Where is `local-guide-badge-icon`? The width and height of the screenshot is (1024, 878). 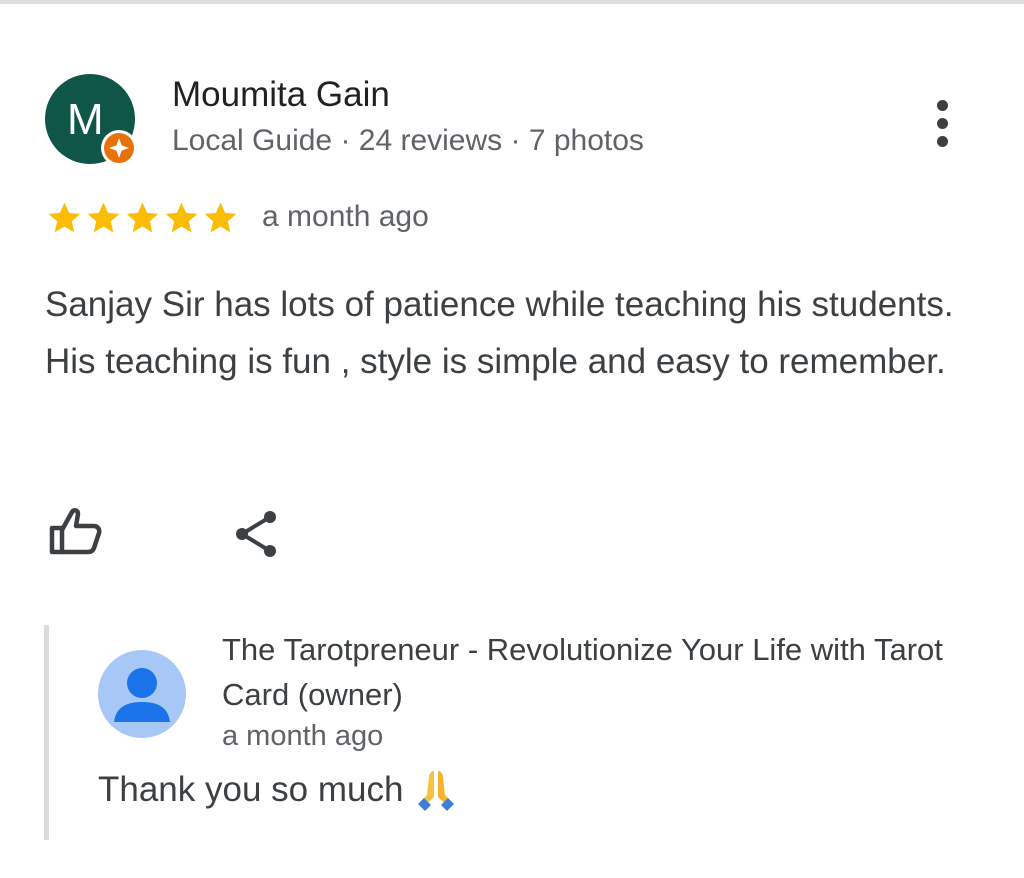
local-guide-badge-icon is located at coordinates (119, 148).